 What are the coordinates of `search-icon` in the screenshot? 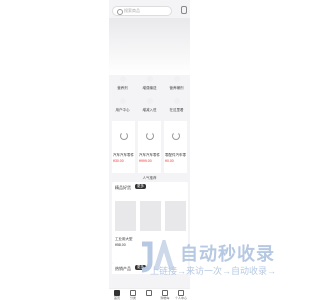 It's located at (120, 12).